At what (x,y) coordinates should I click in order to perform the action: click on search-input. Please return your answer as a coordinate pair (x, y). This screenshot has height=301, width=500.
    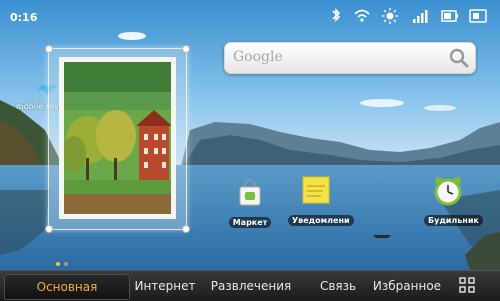
    Looking at the image, I should click on (335, 57).